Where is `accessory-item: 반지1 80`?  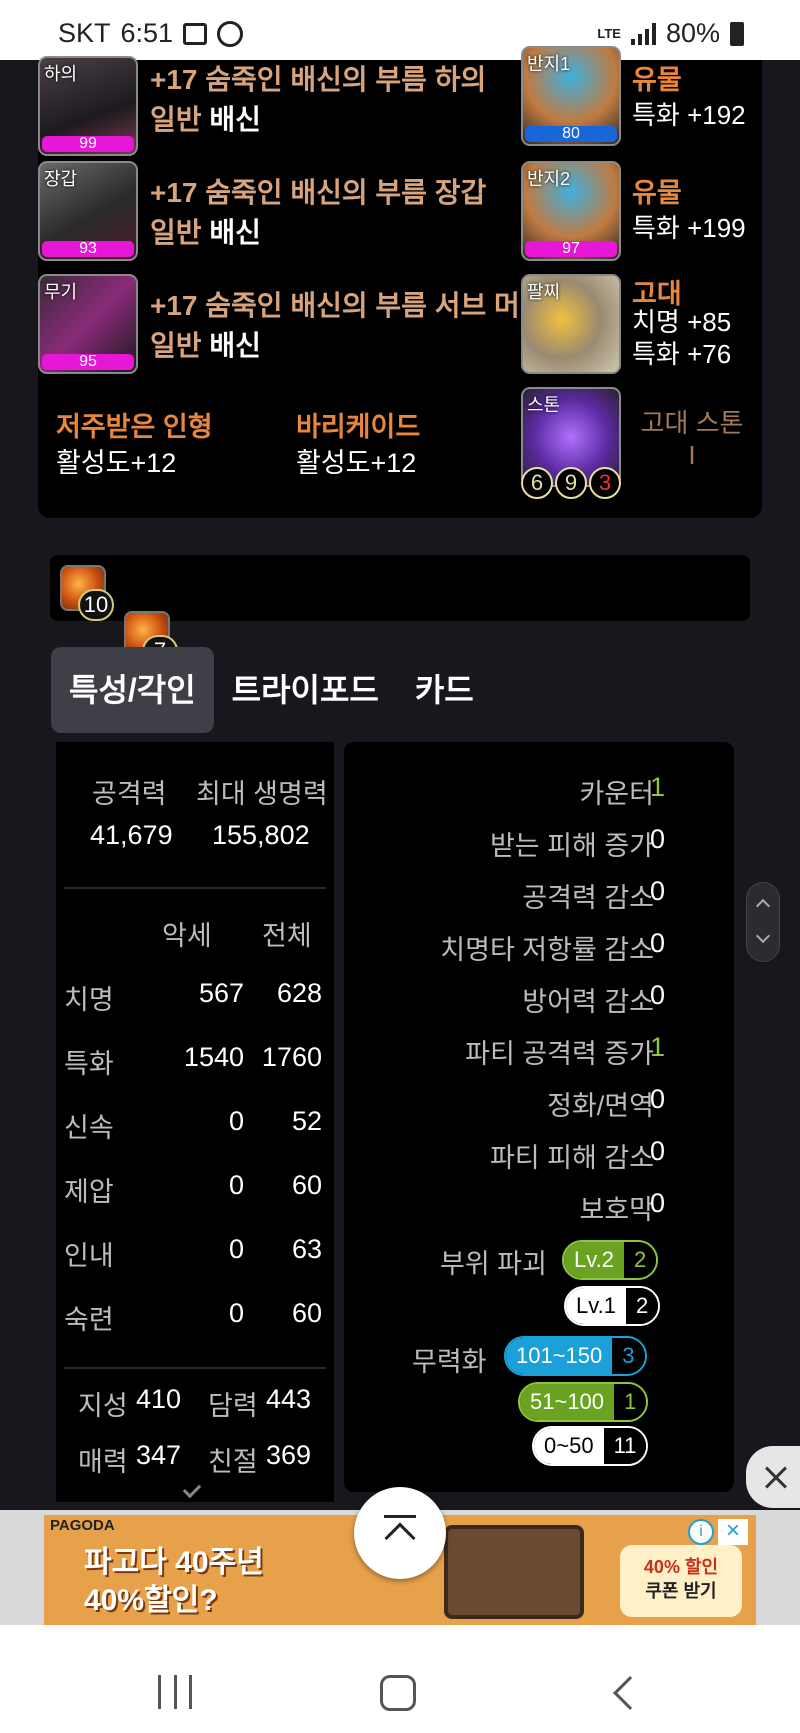
accessory-item: 반지1 80 is located at coordinates (571, 96).